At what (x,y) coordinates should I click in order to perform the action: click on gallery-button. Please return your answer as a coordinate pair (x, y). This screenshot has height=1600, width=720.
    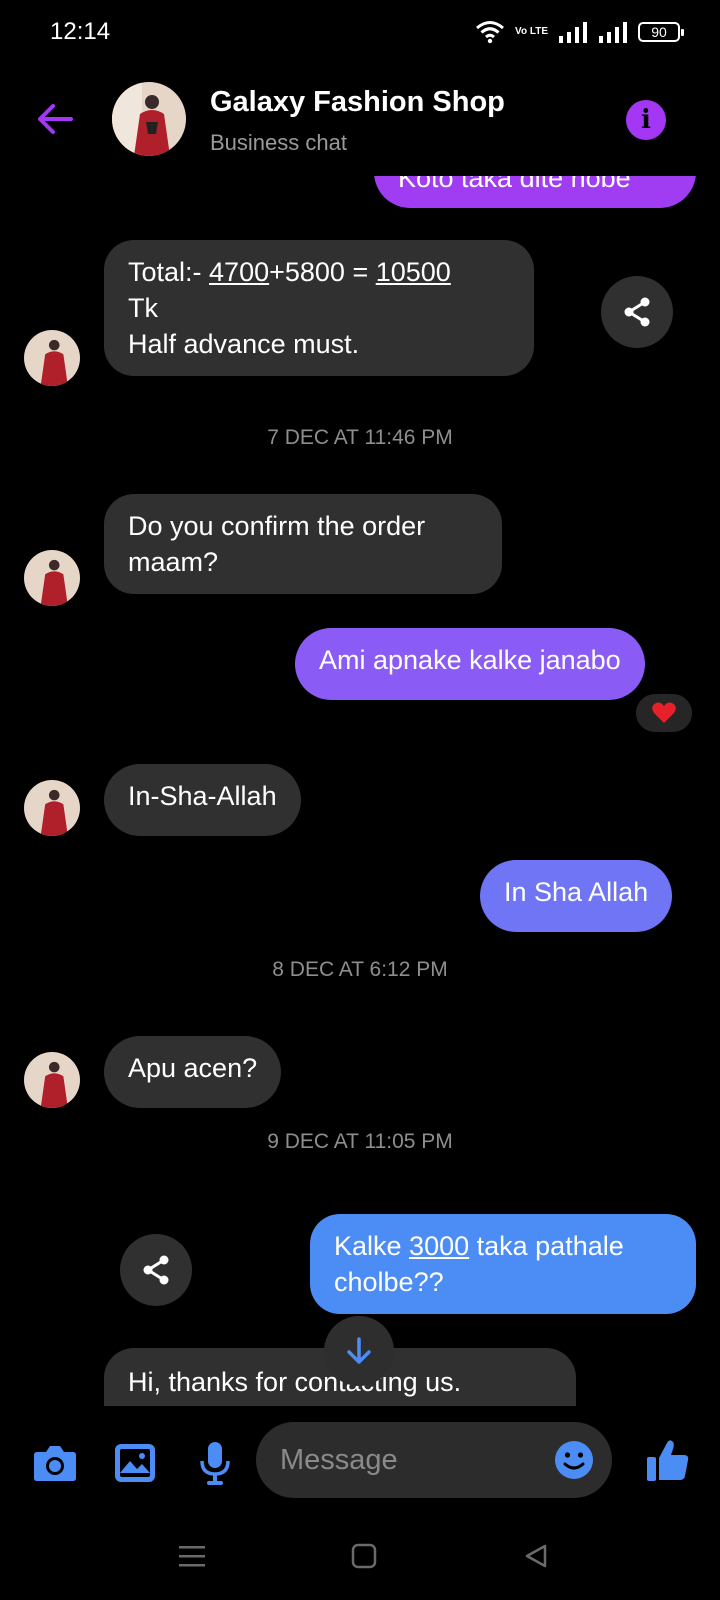
    Looking at the image, I should click on (135, 1463).